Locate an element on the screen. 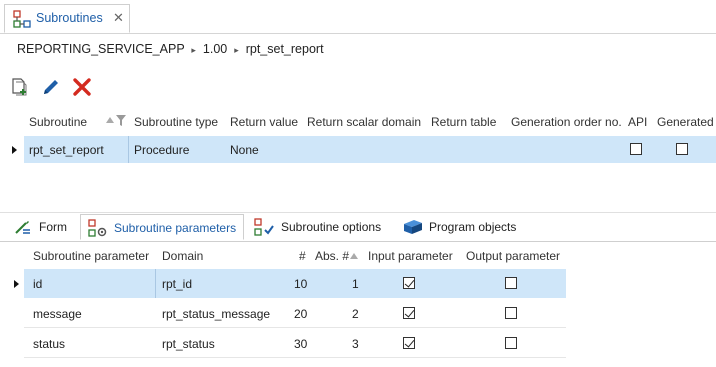 The image size is (716, 367). form-icon is located at coordinates (23, 227).